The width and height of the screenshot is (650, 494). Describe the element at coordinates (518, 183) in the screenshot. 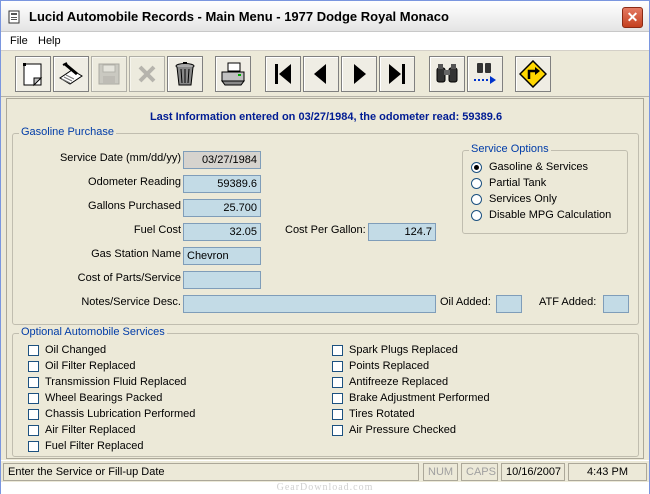

I see `service-option-label: Partial Tank` at that location.